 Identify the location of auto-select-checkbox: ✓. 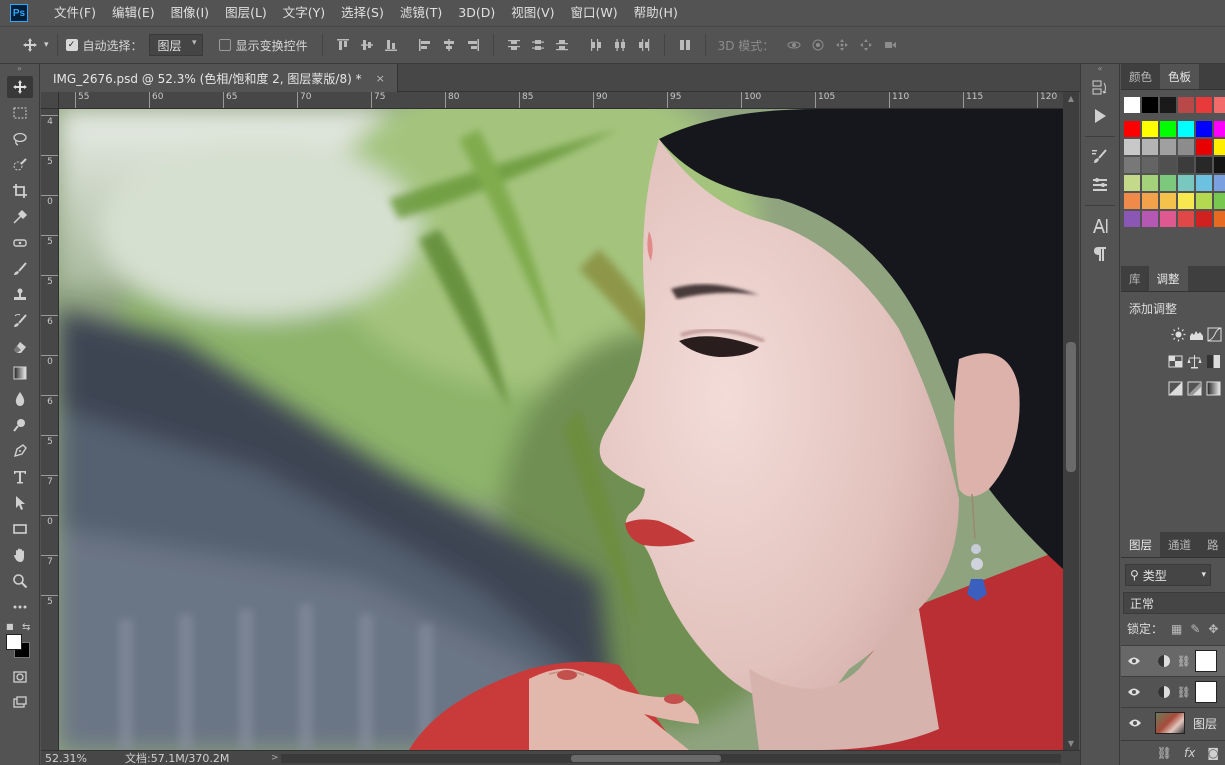
(71, 45).